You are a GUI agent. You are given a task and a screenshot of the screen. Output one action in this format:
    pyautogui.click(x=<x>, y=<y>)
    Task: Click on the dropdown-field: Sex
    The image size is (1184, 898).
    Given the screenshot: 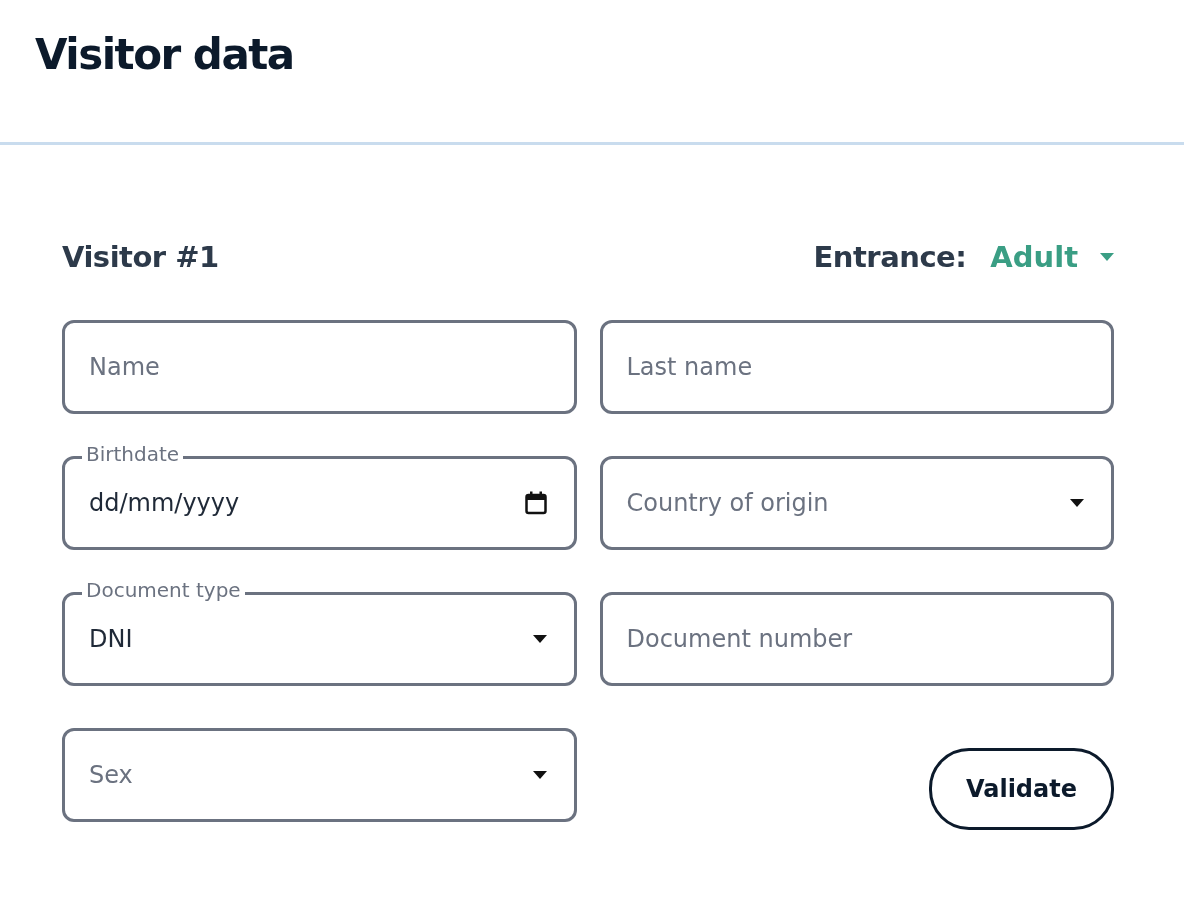 What is the action you would take?
    pyautogui.click(x=319, y=775)
    